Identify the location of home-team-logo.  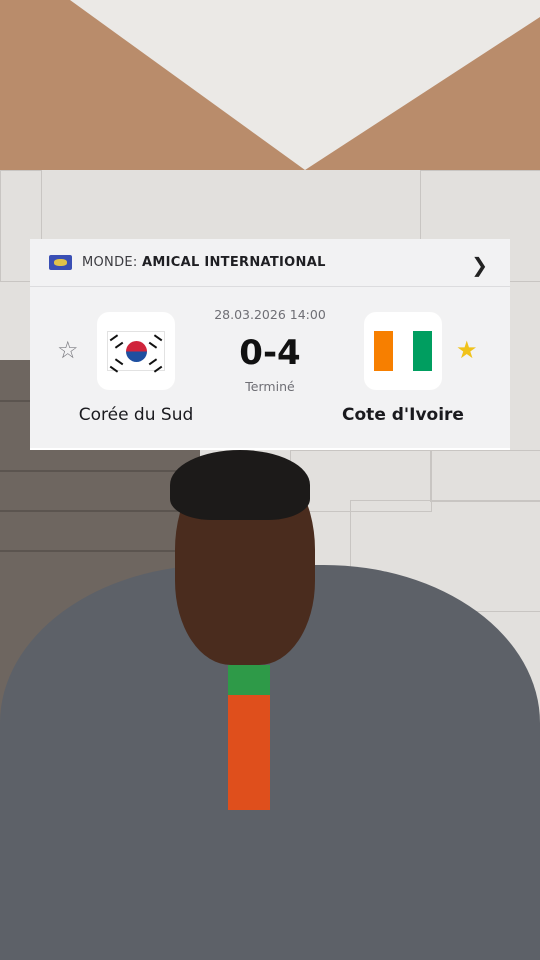
(136, 351).